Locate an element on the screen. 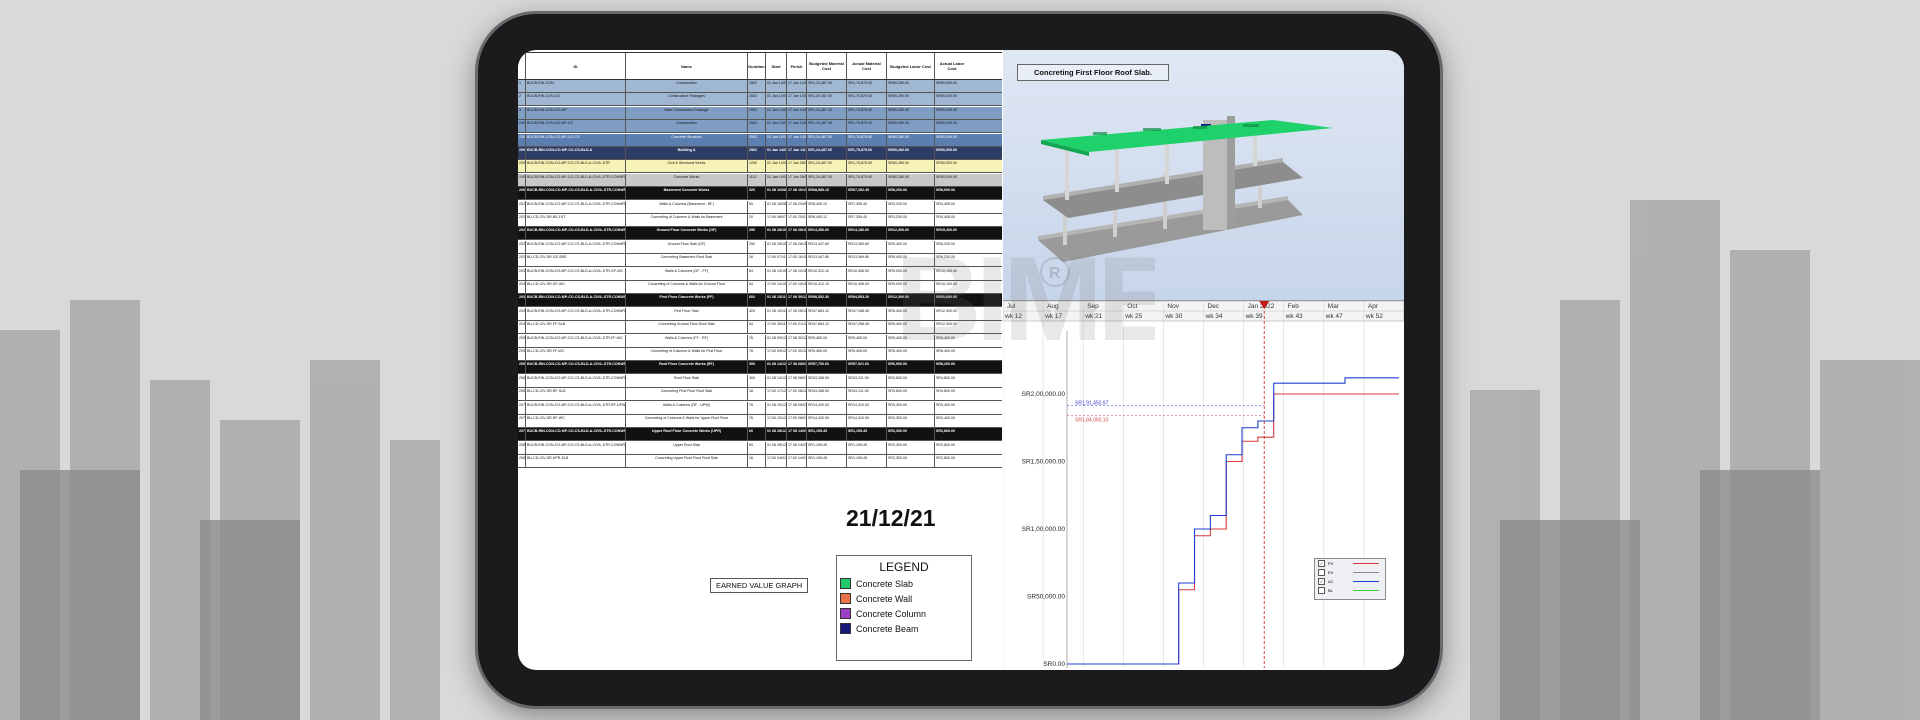 This screenshot has height=720, width=1920. table-cell-id: 2011 is located at coordinates (522, 206).